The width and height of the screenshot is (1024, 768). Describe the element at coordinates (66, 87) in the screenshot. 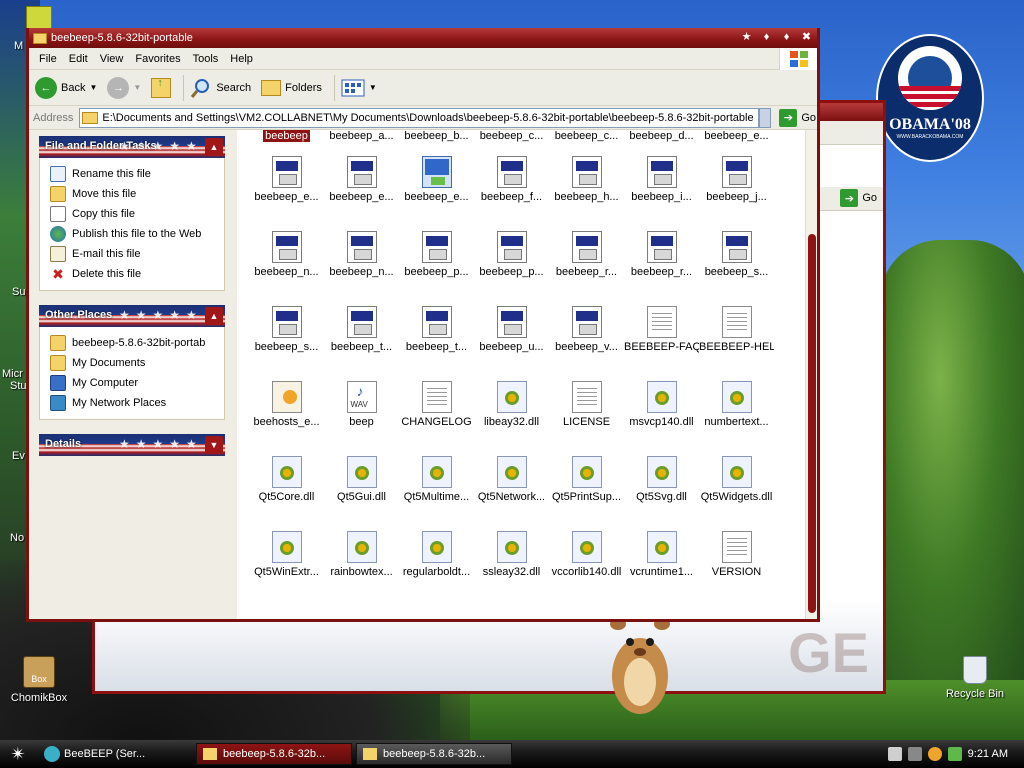

I see `back-button: ← Back ▼` at that location.